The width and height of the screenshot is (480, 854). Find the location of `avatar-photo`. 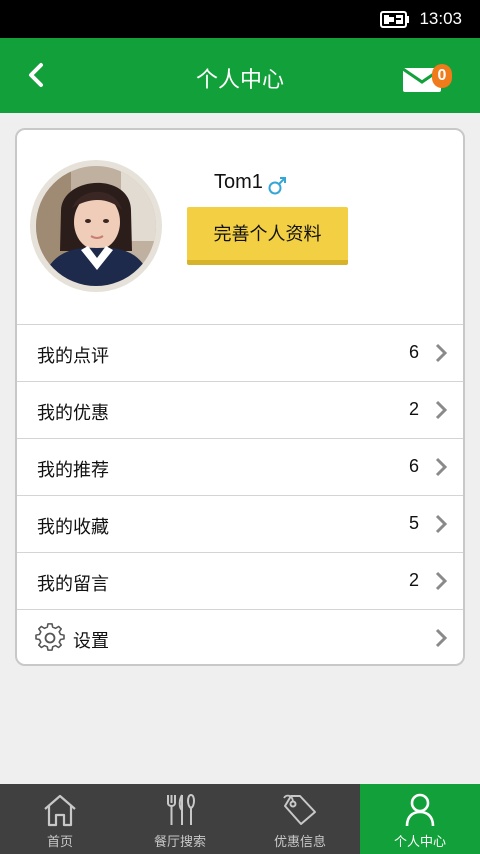

avatar-photo is located at coordinates (96, 226).